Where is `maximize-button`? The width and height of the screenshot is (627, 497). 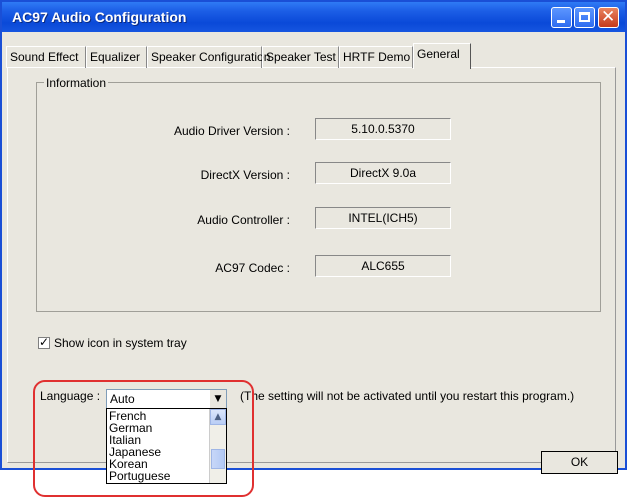
maximize-button is located at coordinates (584, 17).